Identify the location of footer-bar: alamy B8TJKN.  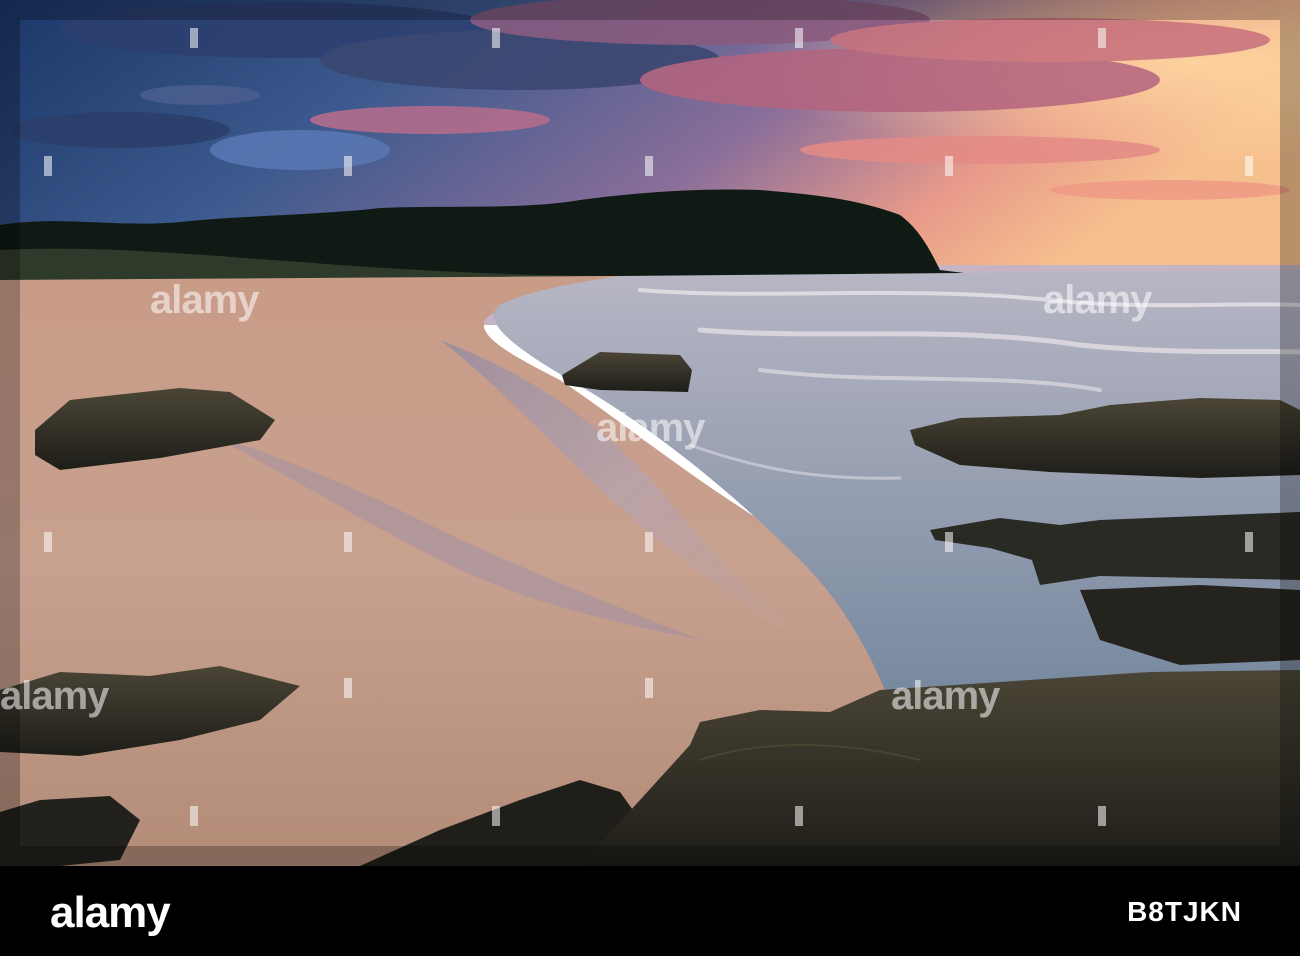
(650, 911).